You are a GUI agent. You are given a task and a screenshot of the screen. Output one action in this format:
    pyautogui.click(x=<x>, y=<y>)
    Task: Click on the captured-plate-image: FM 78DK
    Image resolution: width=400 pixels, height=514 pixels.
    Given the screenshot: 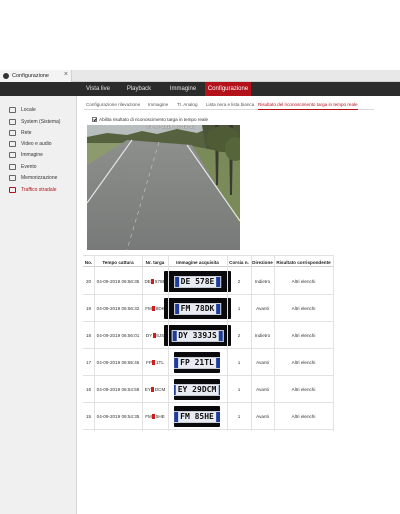 What is the action you would take?
    pyautogui.click(x=197, y=308)
    